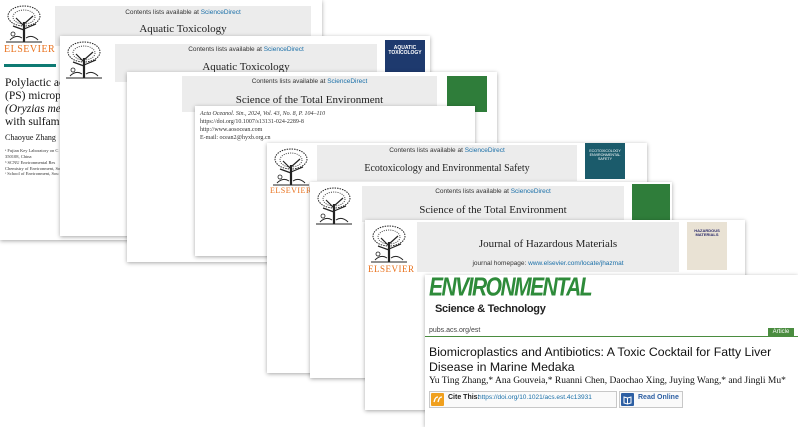  What do you see at coordinates (447, 168) in the screenshot?
I see `journal-title: Ecotoxicology and Environmental Safety` at bounding box center [447, 168].